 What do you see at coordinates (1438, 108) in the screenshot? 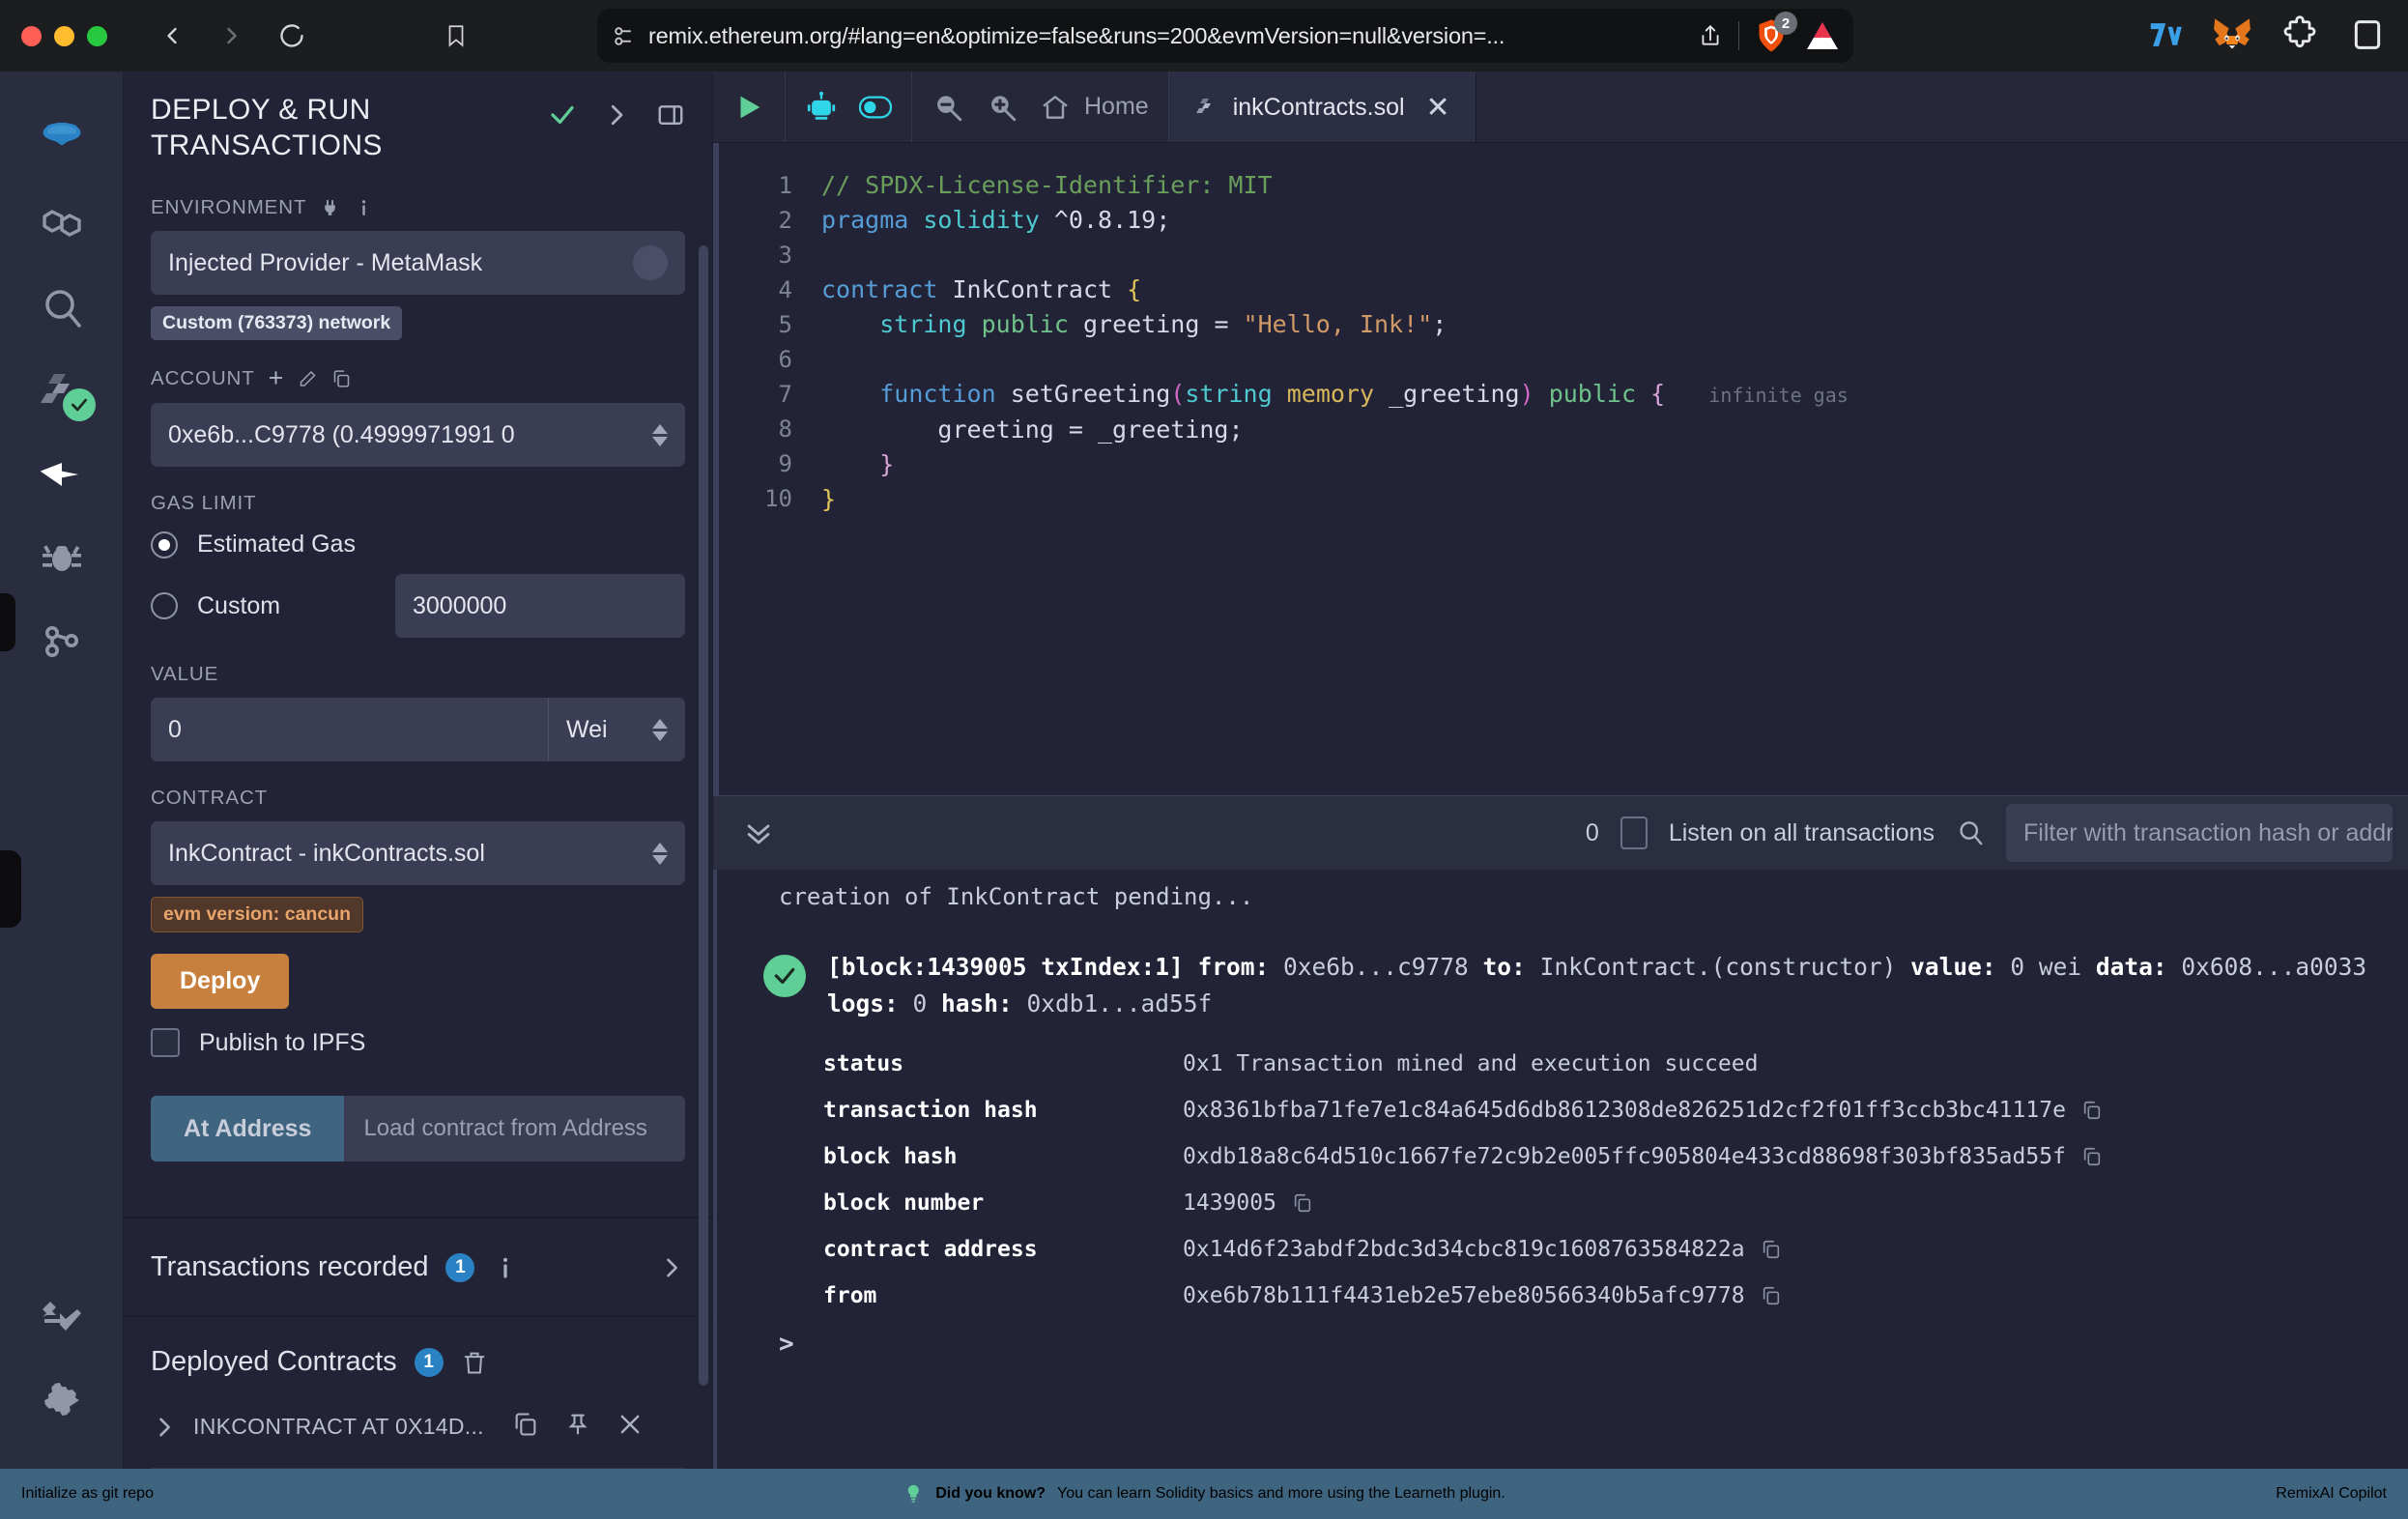
I see `close-icon: ✕` at bounding box center [1438, 108].